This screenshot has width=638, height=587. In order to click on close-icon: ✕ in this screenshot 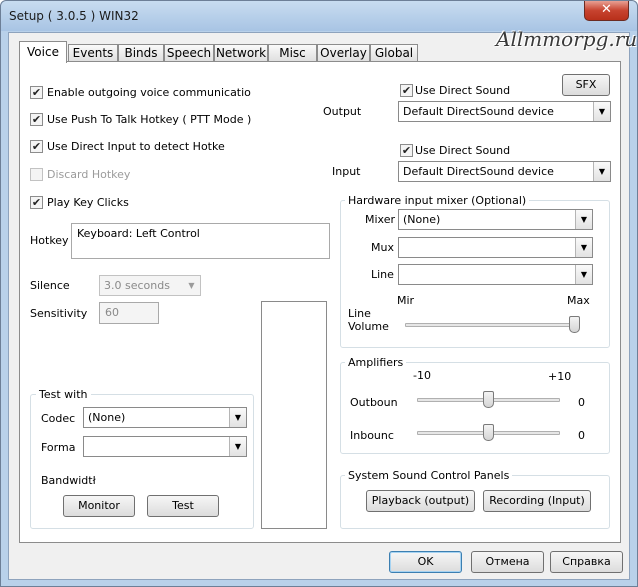, I will do `click(606, 9)`.